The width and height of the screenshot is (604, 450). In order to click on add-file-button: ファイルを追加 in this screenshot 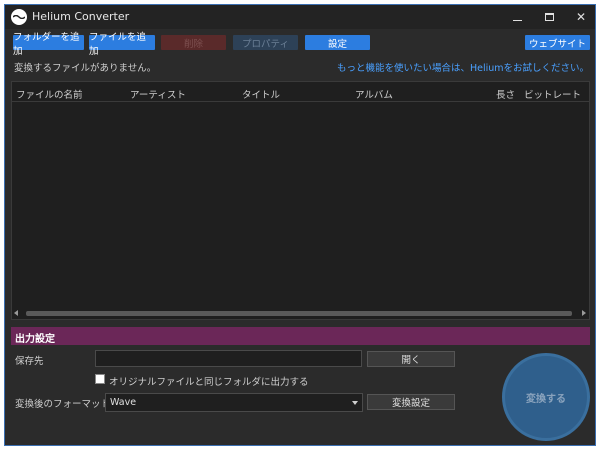, I will do `click(122, 44)`.